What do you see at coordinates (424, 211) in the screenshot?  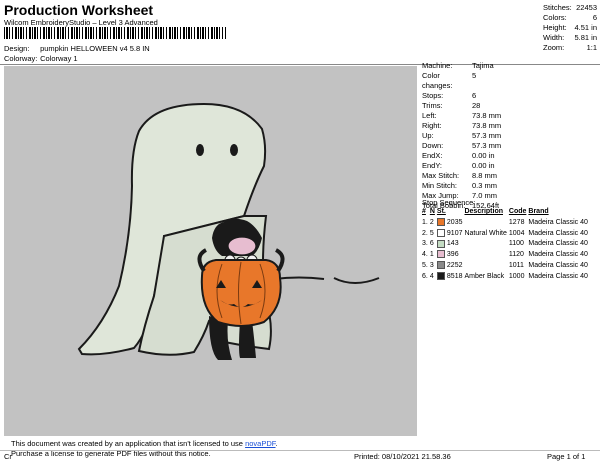 I see `col-header: #` at bounding box center [424, 211].